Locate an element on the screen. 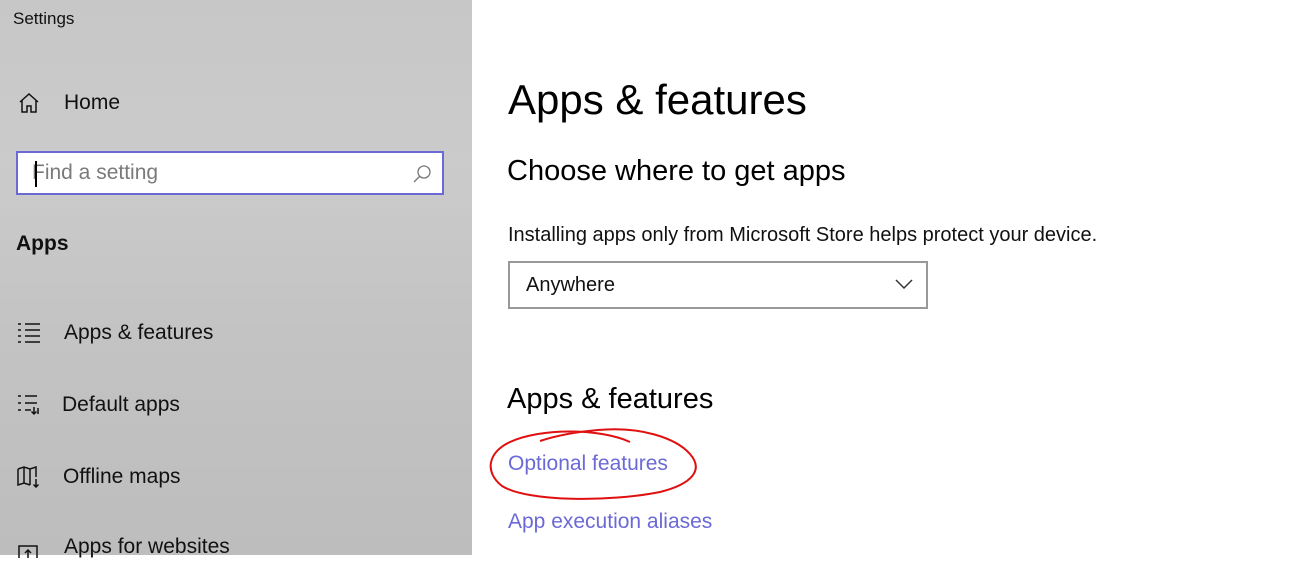  sidebar-item-home: Home is located at coordinates (68, 103).